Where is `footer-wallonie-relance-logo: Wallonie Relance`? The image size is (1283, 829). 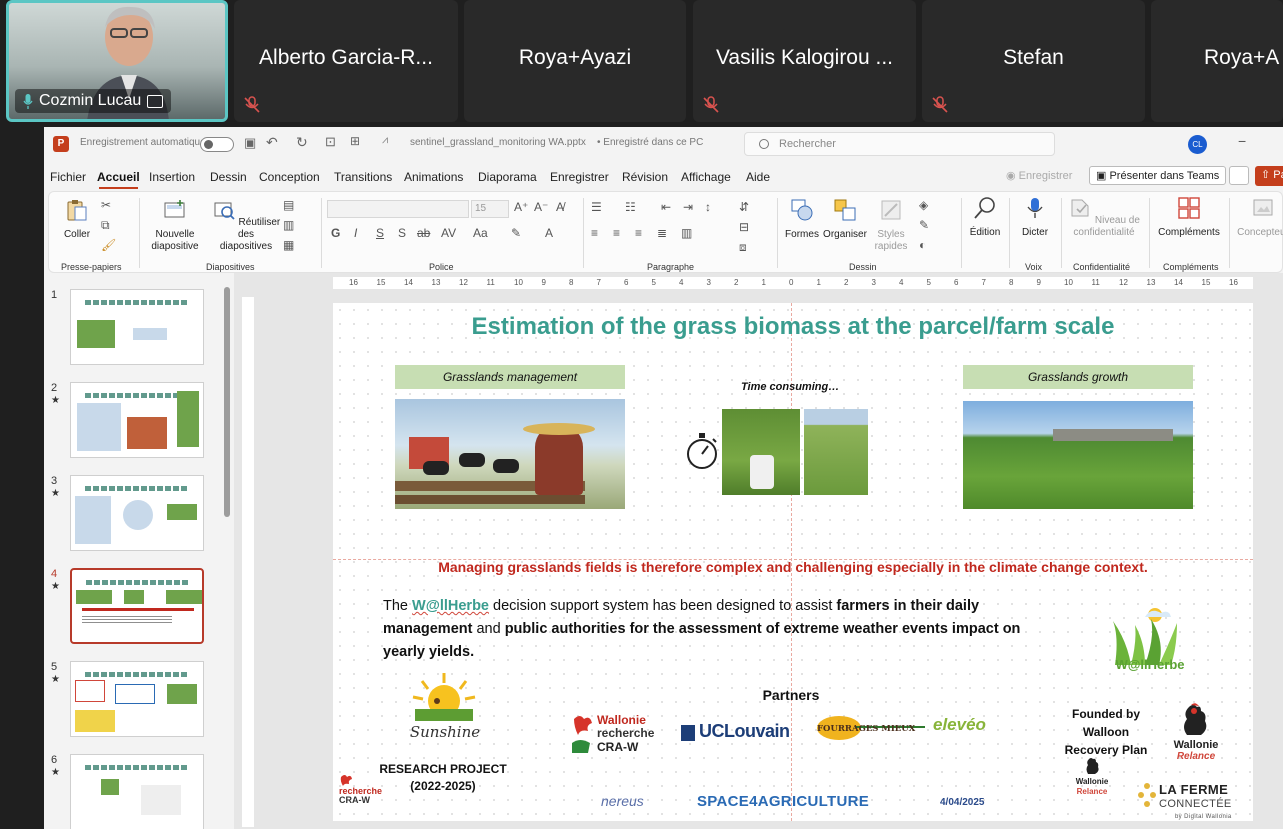
footer-wallonie-relance-logo: Wallonie Relance is located at coordinates (1092, 787).